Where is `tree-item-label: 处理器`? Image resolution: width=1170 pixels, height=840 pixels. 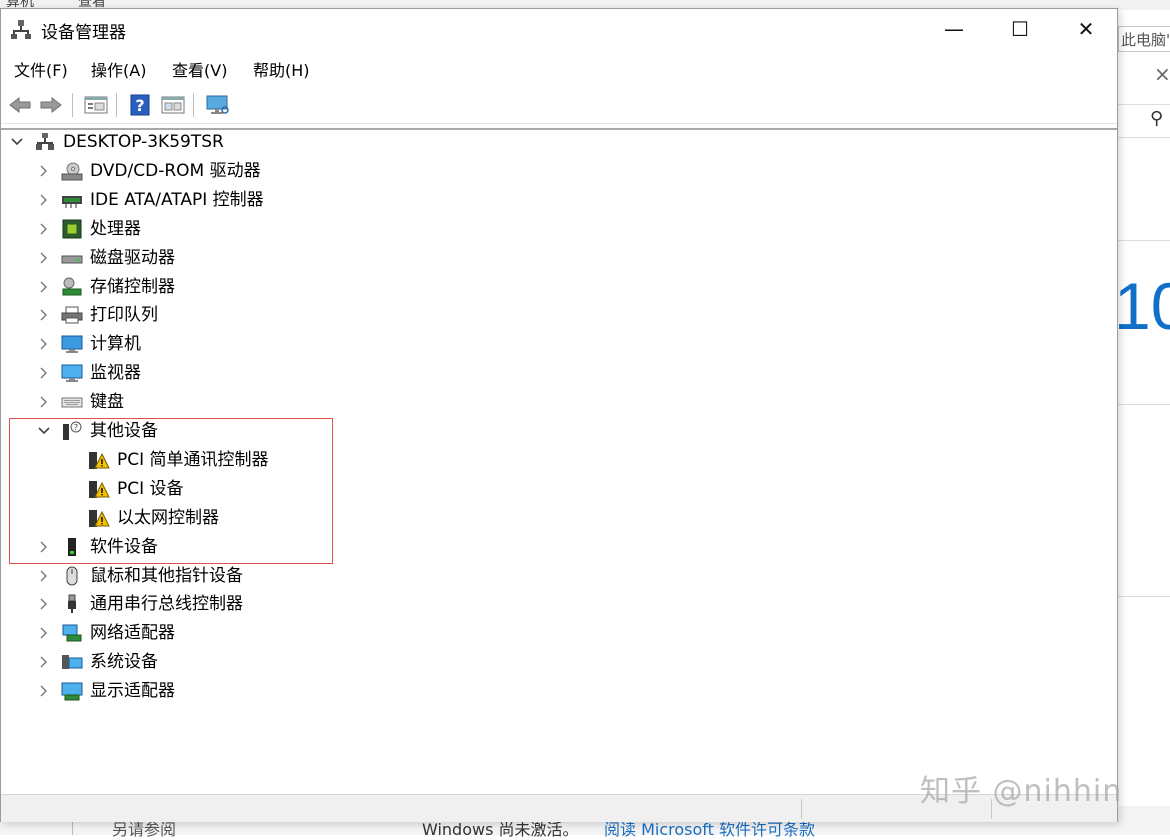
tree-item-label: 处理器 is located at coordinates (115, 228).